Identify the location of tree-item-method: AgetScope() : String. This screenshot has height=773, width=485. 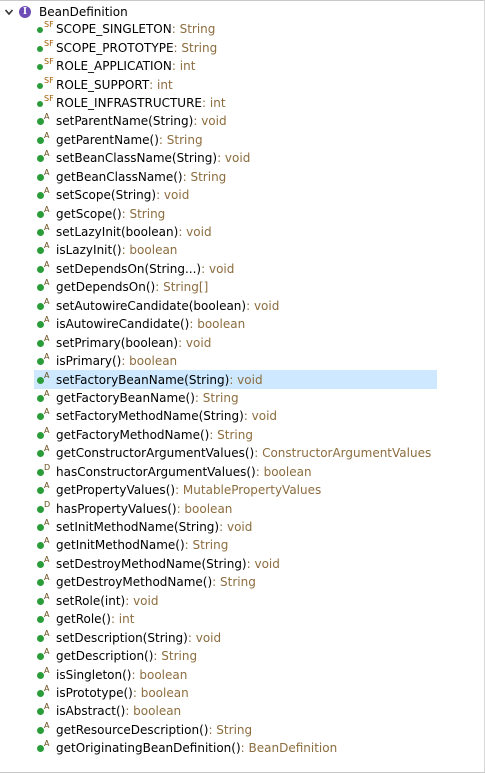
(235, 213).